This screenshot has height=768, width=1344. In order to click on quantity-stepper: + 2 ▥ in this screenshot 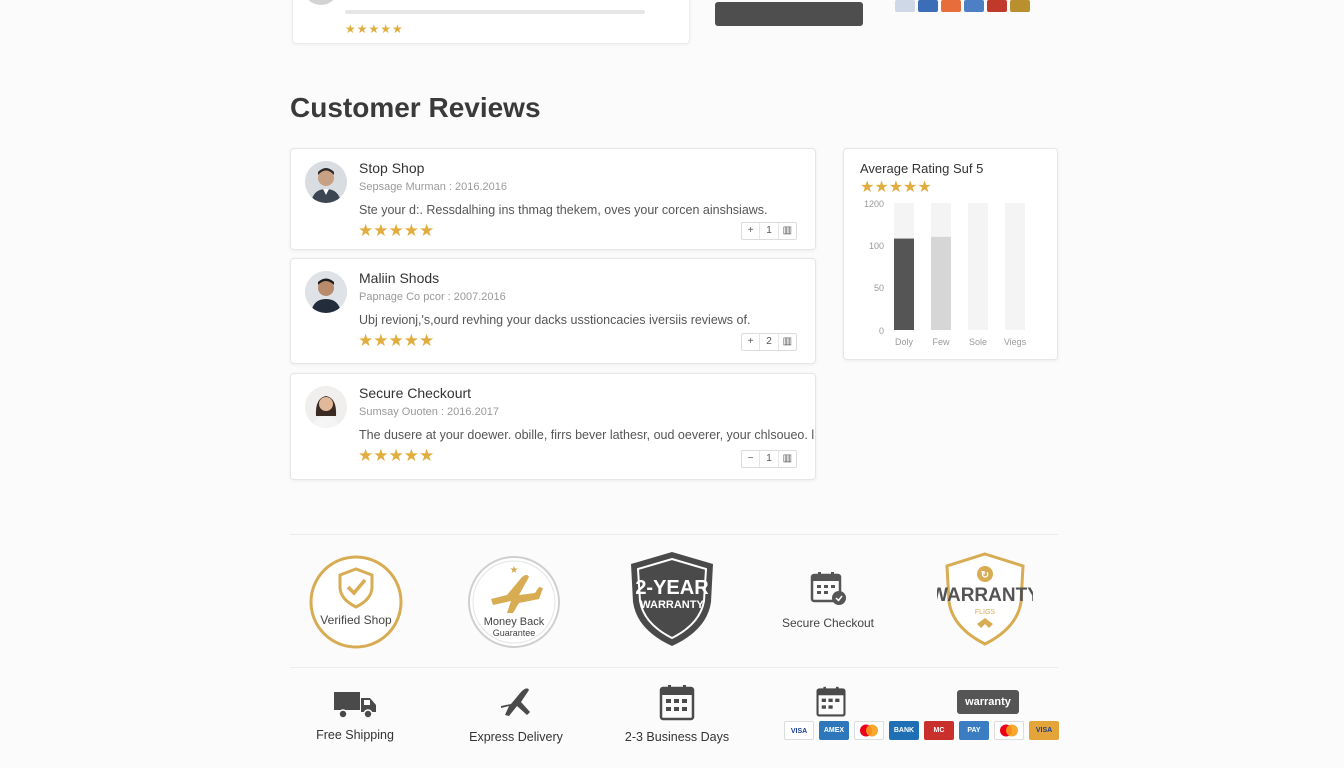, I will do `click(769, 342)`.